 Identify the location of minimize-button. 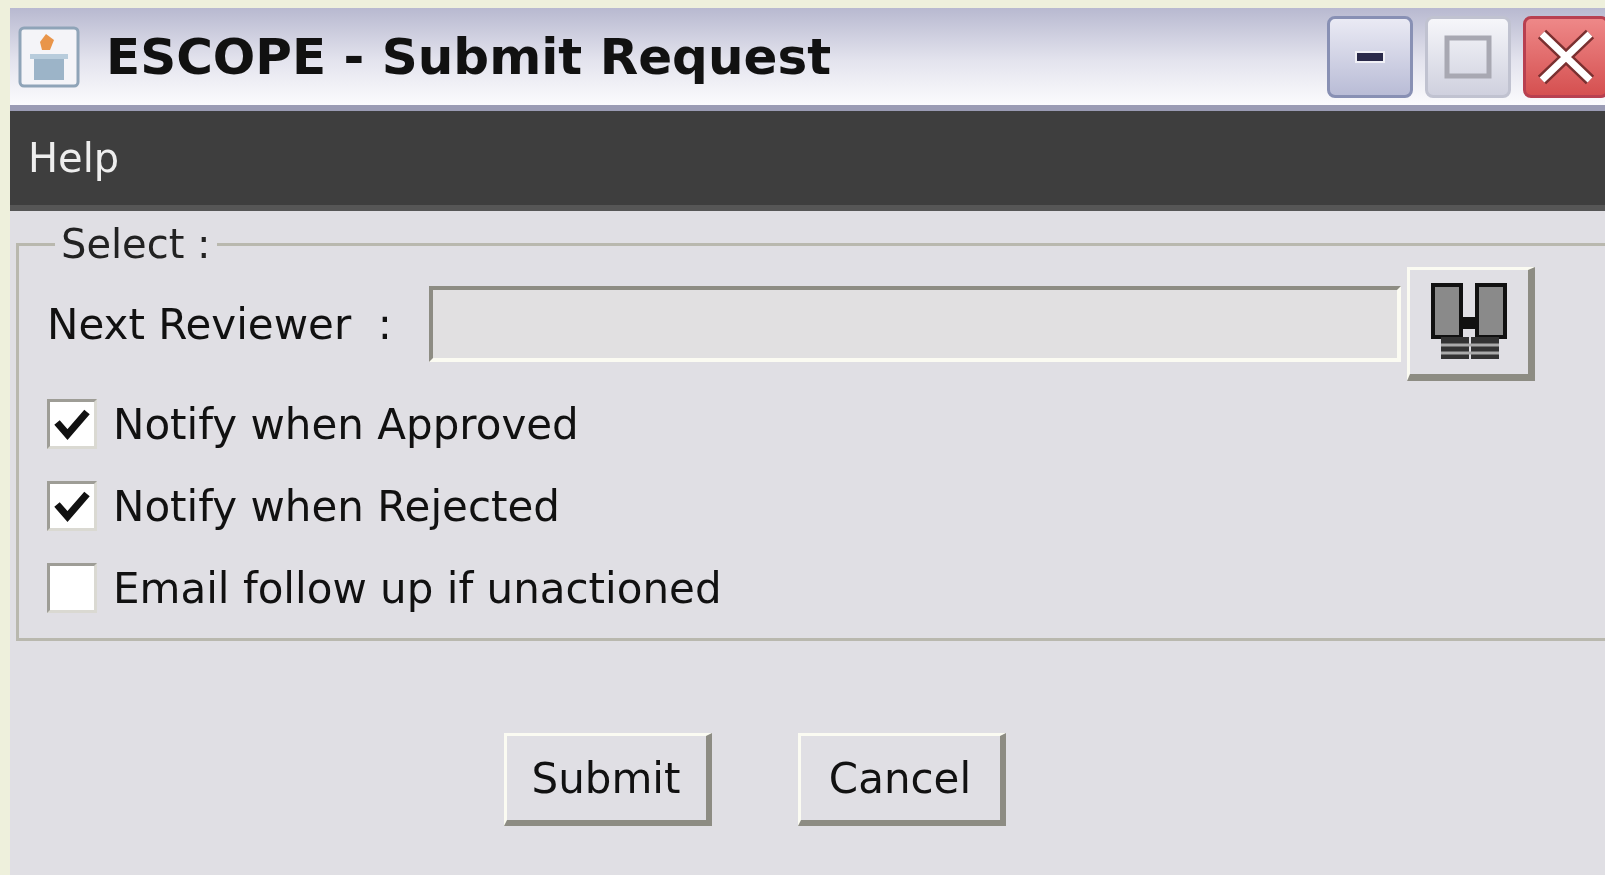
(1370, 56).